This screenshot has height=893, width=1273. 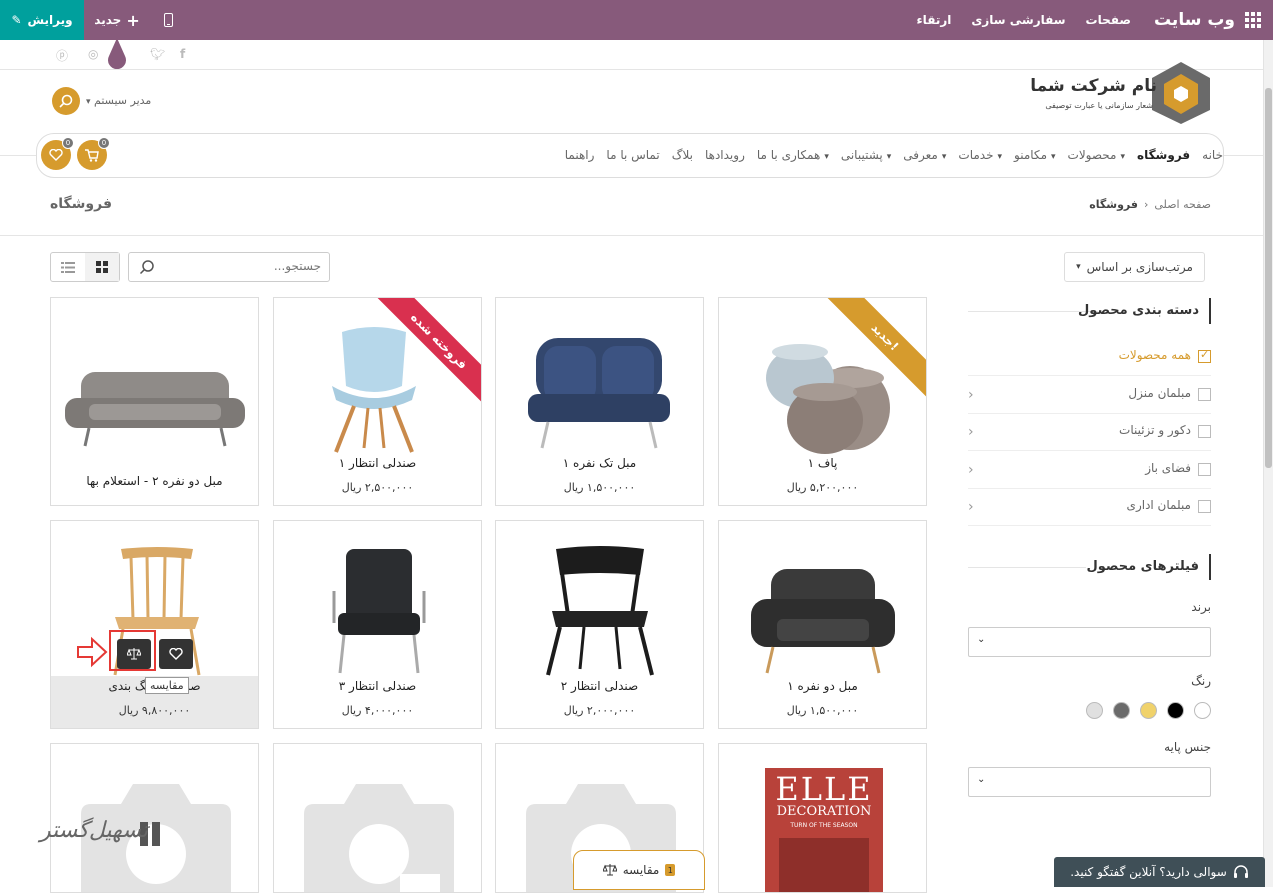 What do you see at coordinates (1089, 395) in the screenshot?
I see `category-item: مبلمان منزل ‹` at bounding box center [1089, 395].